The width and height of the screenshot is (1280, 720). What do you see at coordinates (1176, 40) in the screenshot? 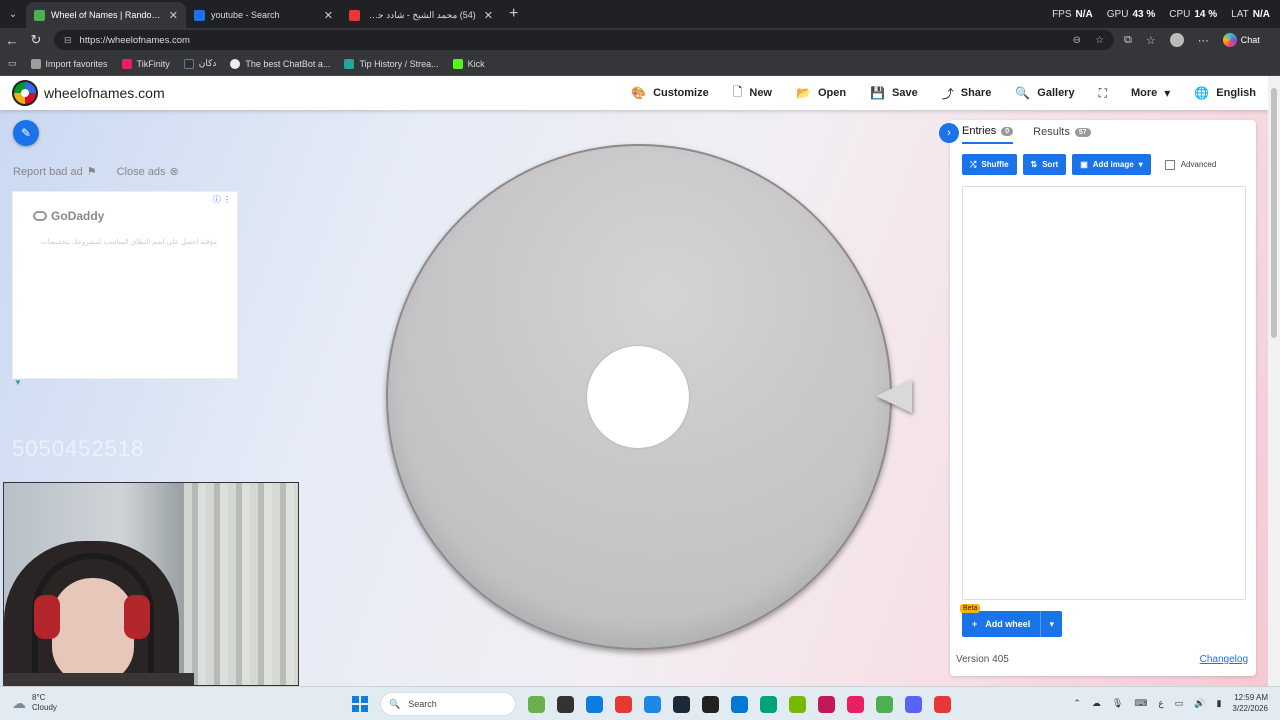
I see `profile-avatar` at bounding box center [1176, 40].